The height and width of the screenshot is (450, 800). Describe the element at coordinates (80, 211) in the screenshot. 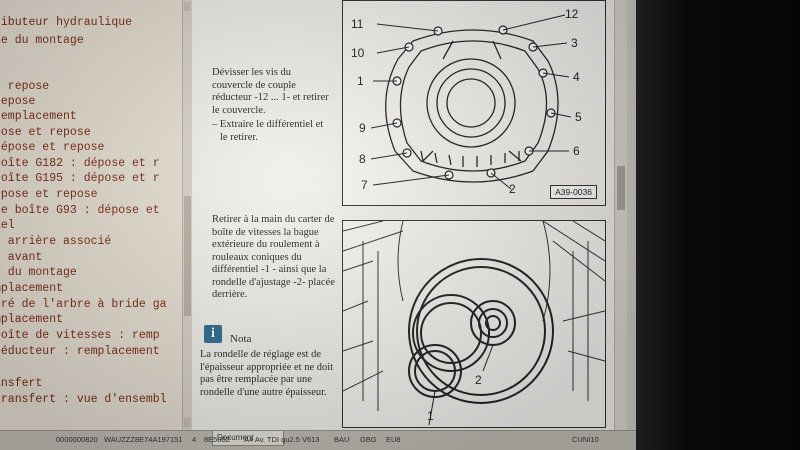

I see `nav-item: de boîte G93 : dépose et` at that location.